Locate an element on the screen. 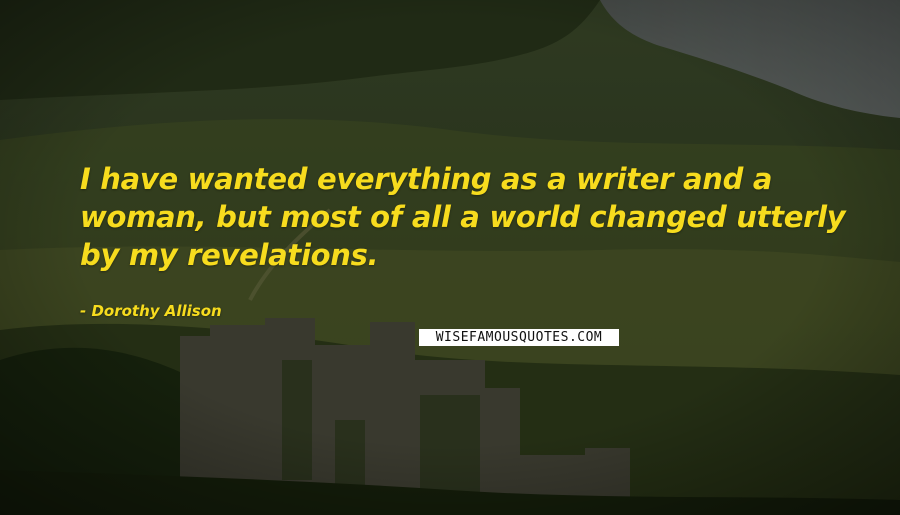 The height and width of the screenshot is (515, 900). quote-author: - Dorothy Allison is located at coordinates (151, 311).